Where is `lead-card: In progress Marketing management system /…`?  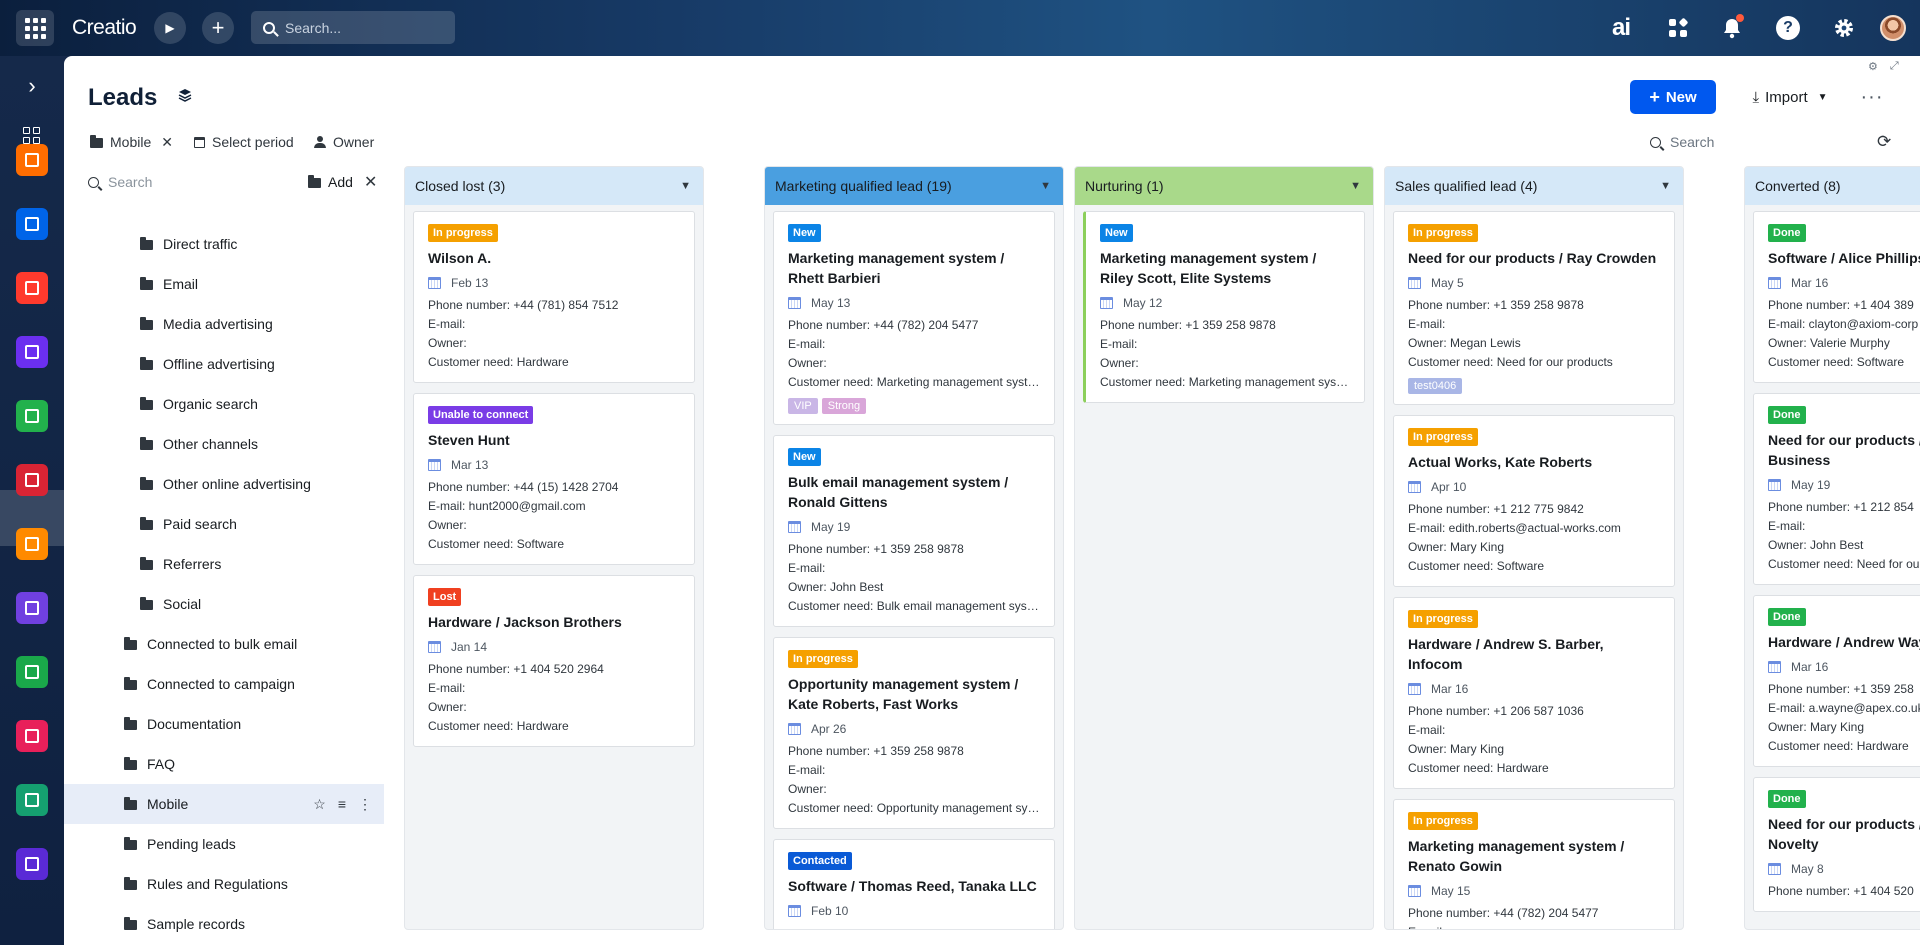 lead-card: In progress Marketing management system /… is located at coordinates (1534, 864).